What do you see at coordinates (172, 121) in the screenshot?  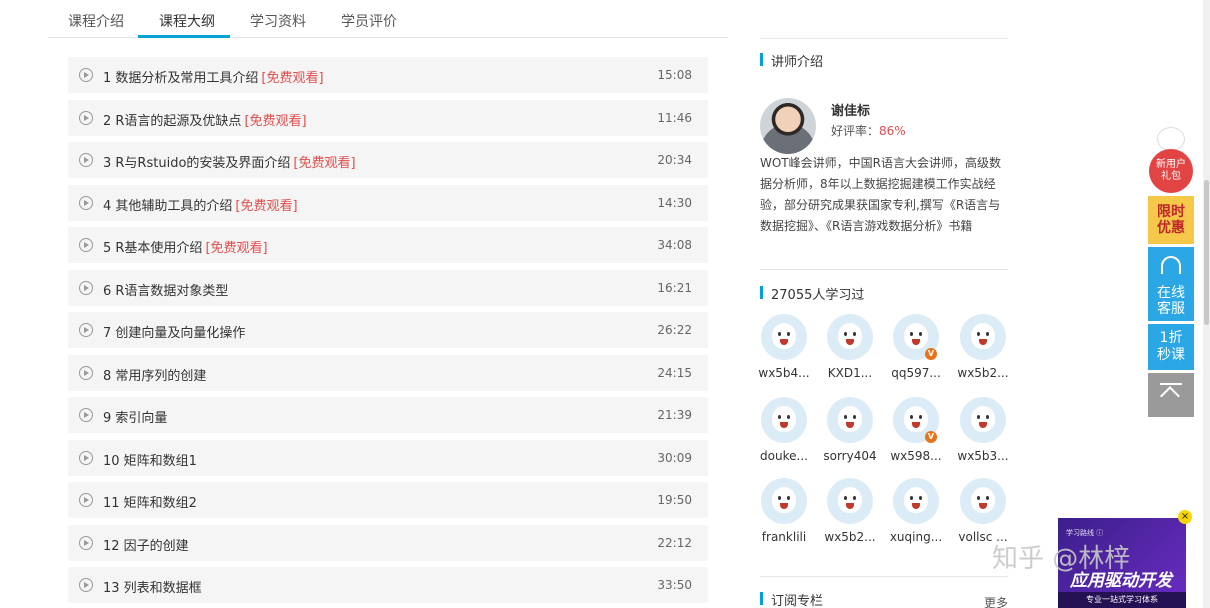 I see `lesson-title-text: 2 R语言的起源及优缺点` at bounding box center [172, 121].